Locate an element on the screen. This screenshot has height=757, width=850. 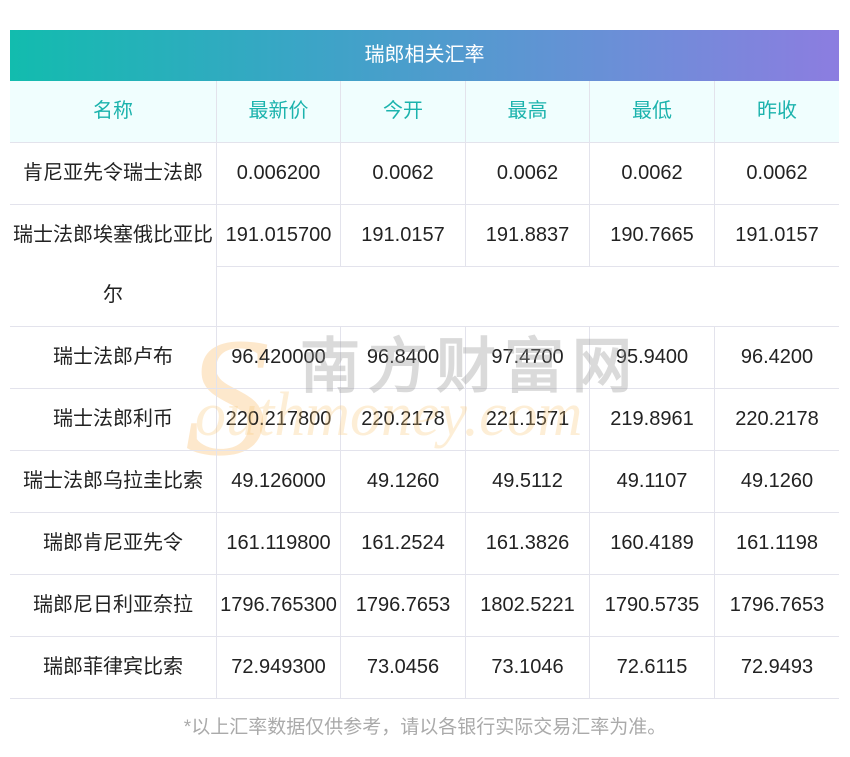
rate-value: 72.949300 is located at coordinates (279, 667).